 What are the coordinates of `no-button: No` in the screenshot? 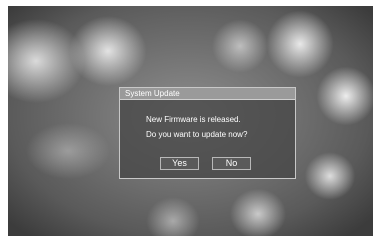 It's located at (231, 163).